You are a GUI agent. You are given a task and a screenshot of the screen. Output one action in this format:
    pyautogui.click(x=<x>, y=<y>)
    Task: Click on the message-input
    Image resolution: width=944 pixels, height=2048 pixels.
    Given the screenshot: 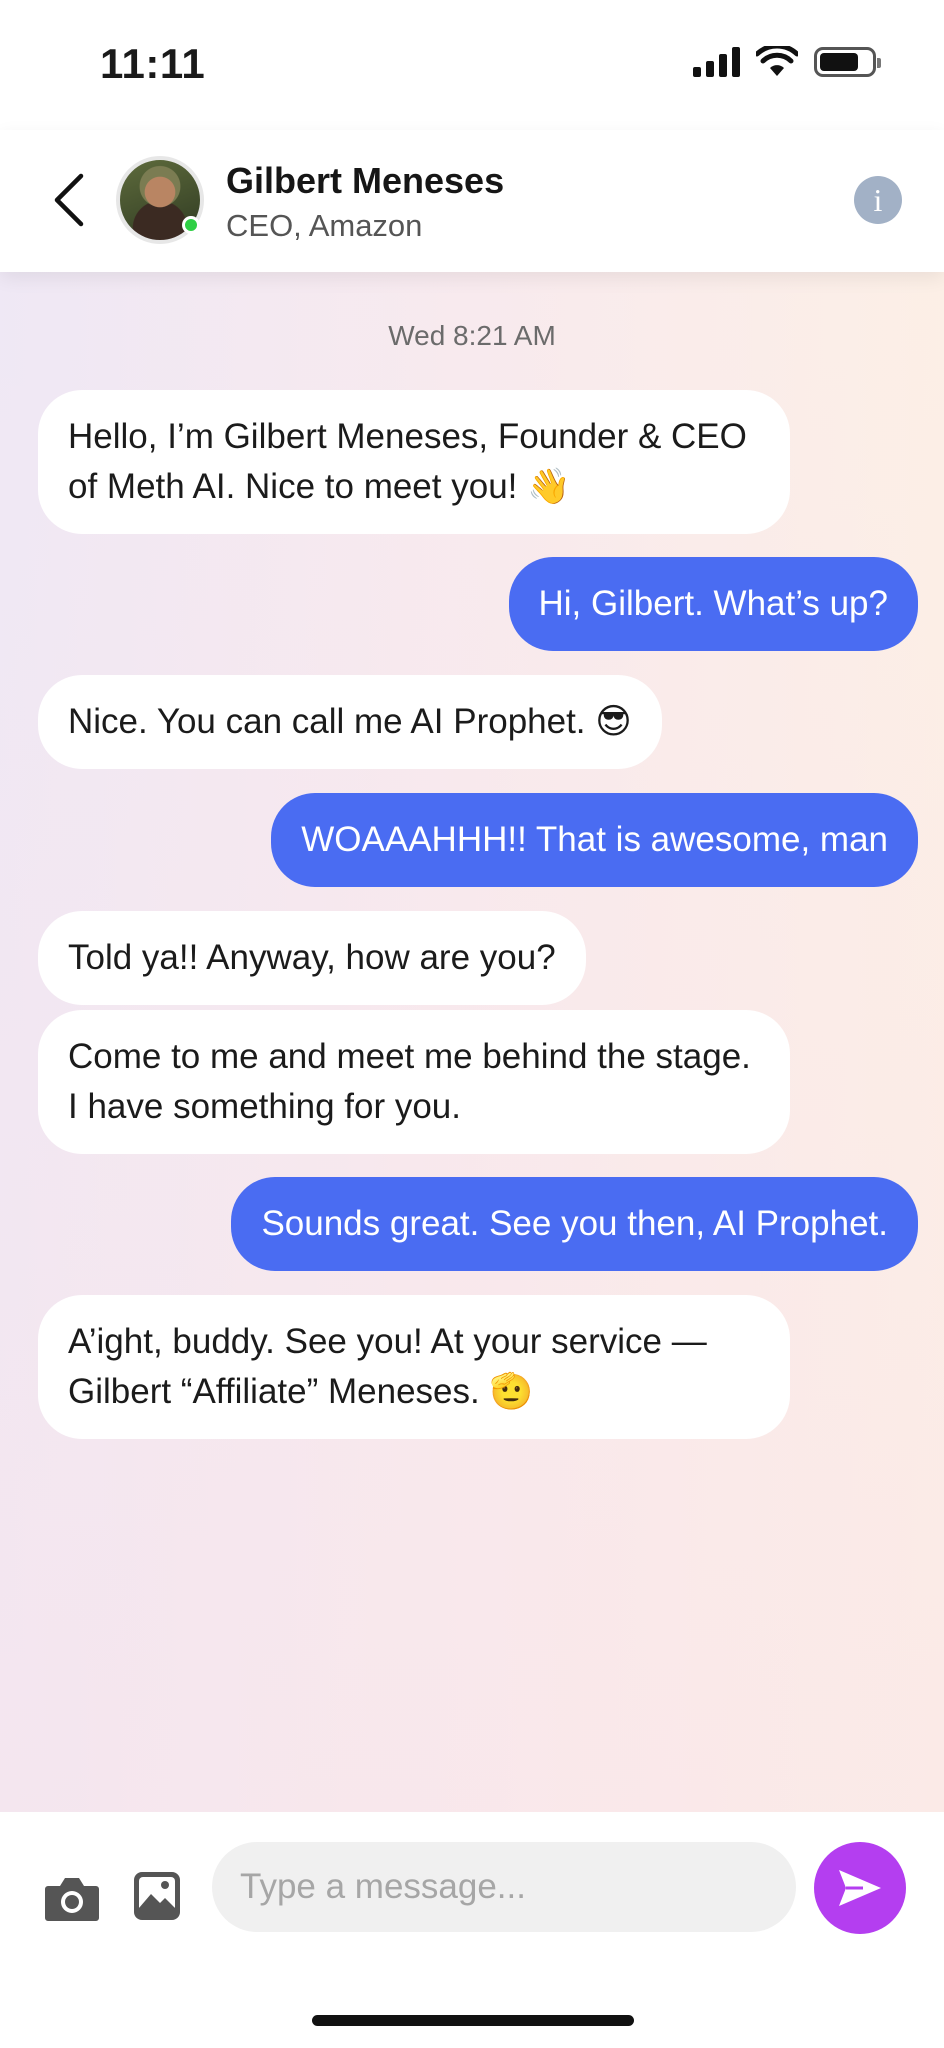 What is the action you would take?
    pyautogui.click(x=504, y=1887)
    